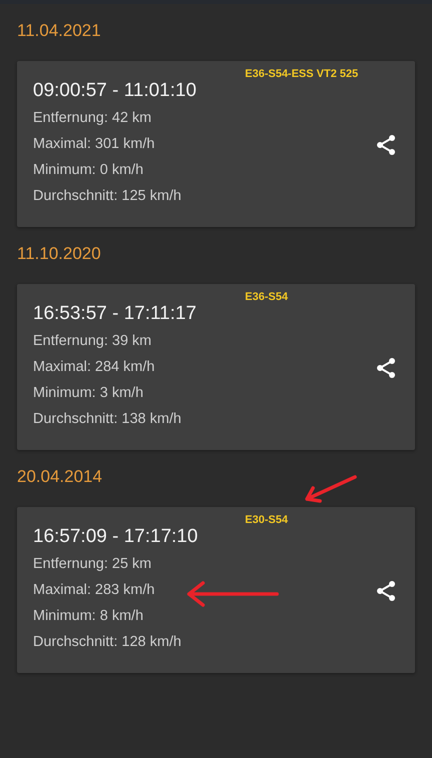 Image resolution: width=432 pixels, height=758 pixels. I want to click on stat-line: Minimum: 3 km/h, so click(88, 393).